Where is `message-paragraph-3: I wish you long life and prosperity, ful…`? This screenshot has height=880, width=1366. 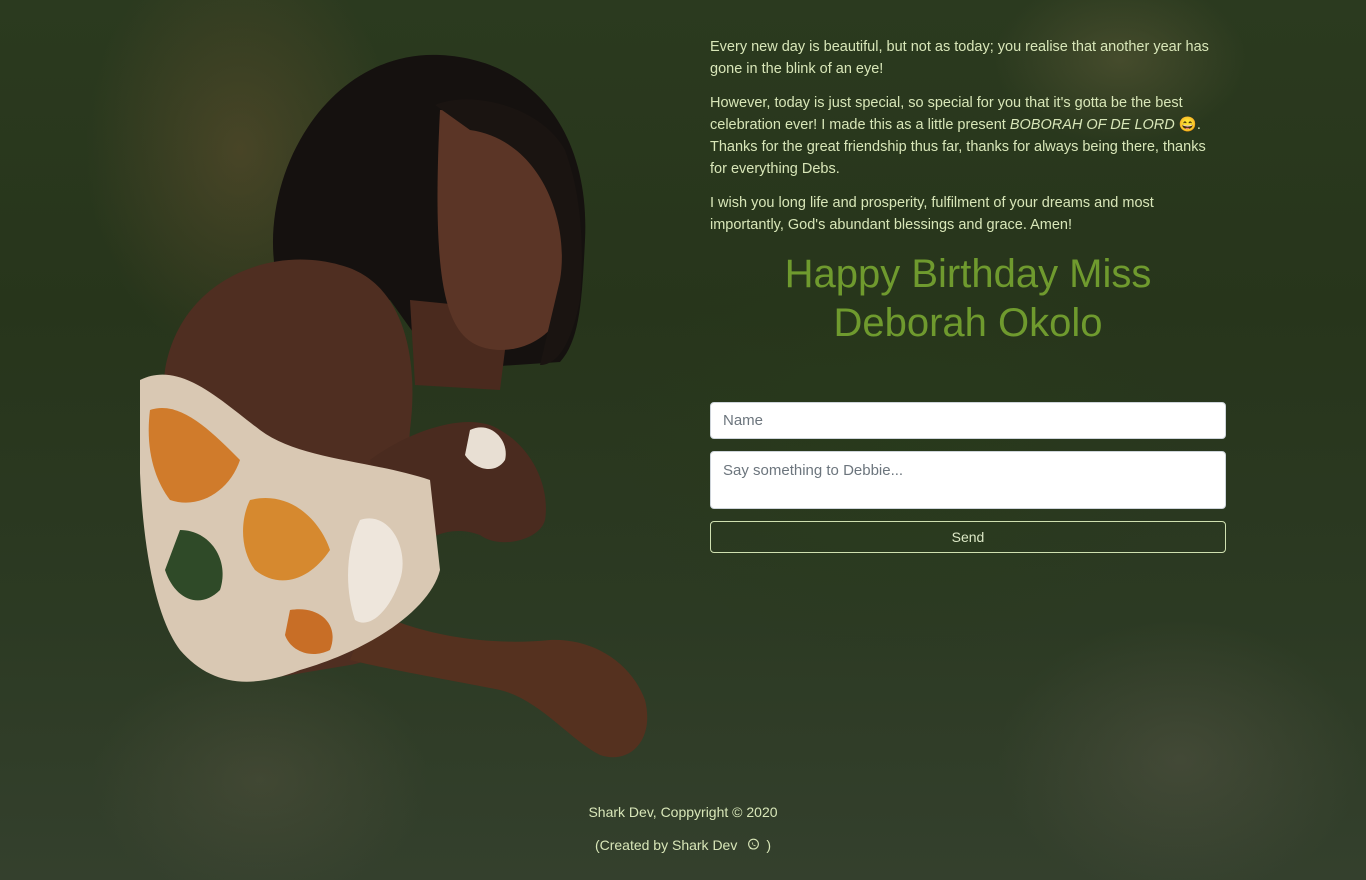 message-paragraph-3: I wish you long life and prosperity, ful… is located at coordinates (932, 214).